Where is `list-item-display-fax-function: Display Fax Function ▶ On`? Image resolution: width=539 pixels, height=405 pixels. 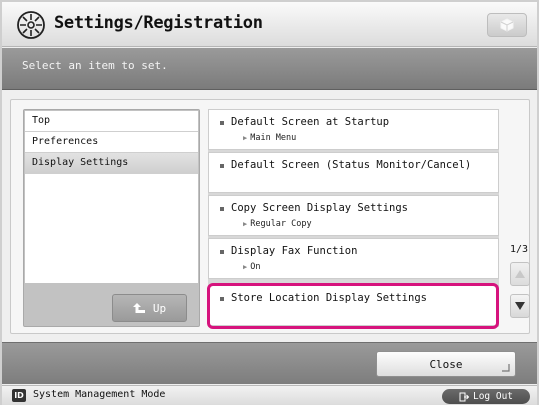 list-item-display-fax-function: Display Fax Function ▶ On is located at coordinates (353, 258).